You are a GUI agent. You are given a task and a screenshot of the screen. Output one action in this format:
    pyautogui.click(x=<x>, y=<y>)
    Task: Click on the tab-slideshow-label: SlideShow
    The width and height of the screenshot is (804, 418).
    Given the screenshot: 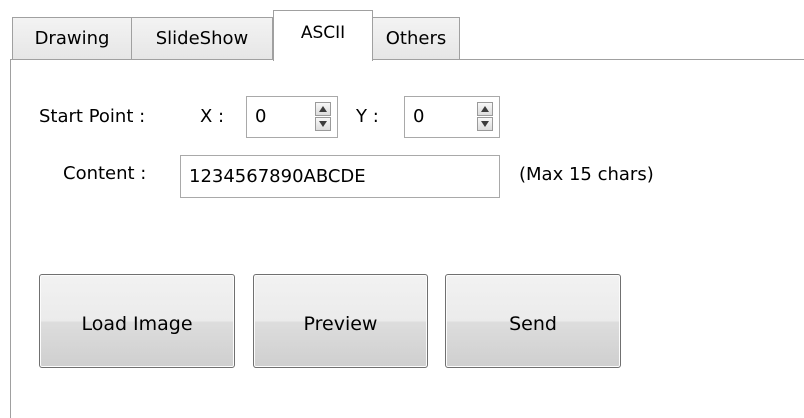 What is the action you would take?
    pyautogui.click(x=202, y=38)
    